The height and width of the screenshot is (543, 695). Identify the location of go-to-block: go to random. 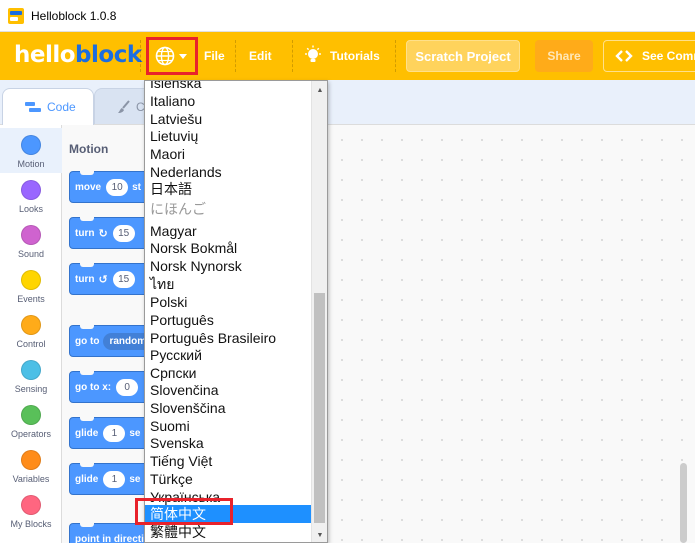
(107, 341).